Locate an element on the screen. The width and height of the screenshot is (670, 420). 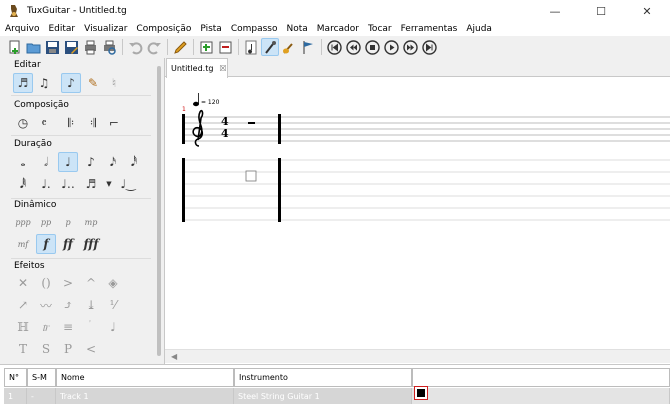
menu-tocar: Tocar is located at coordinates (380, 29).